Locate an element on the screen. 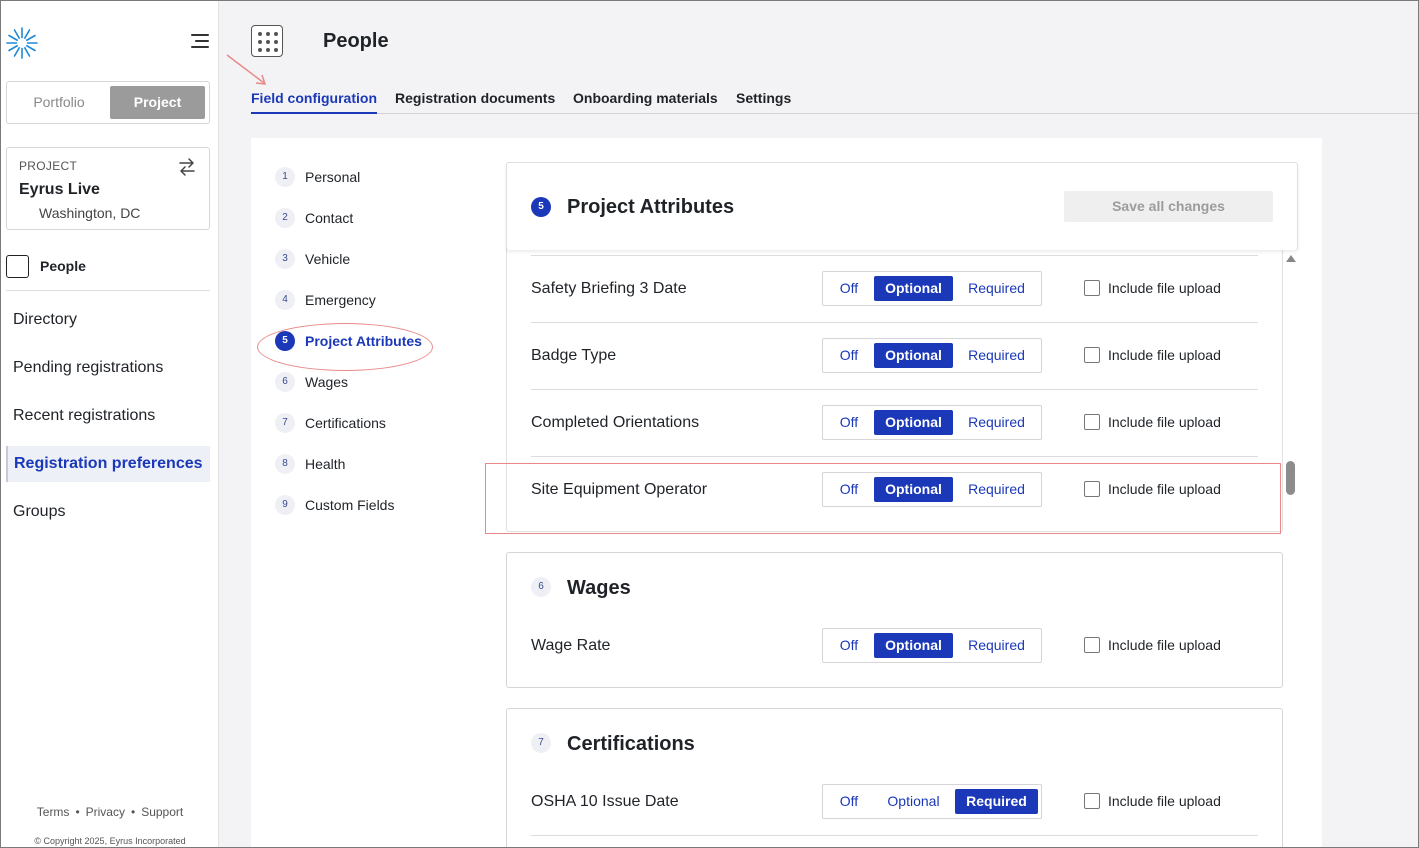  step-contact: 2 Contact is located at coordinates (314, 218).